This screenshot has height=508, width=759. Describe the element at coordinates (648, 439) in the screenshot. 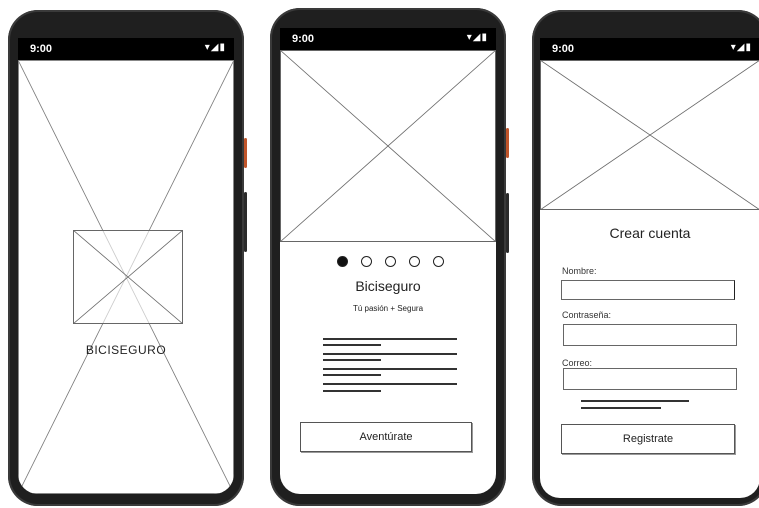

I see `register-button: Registrate` at that location.